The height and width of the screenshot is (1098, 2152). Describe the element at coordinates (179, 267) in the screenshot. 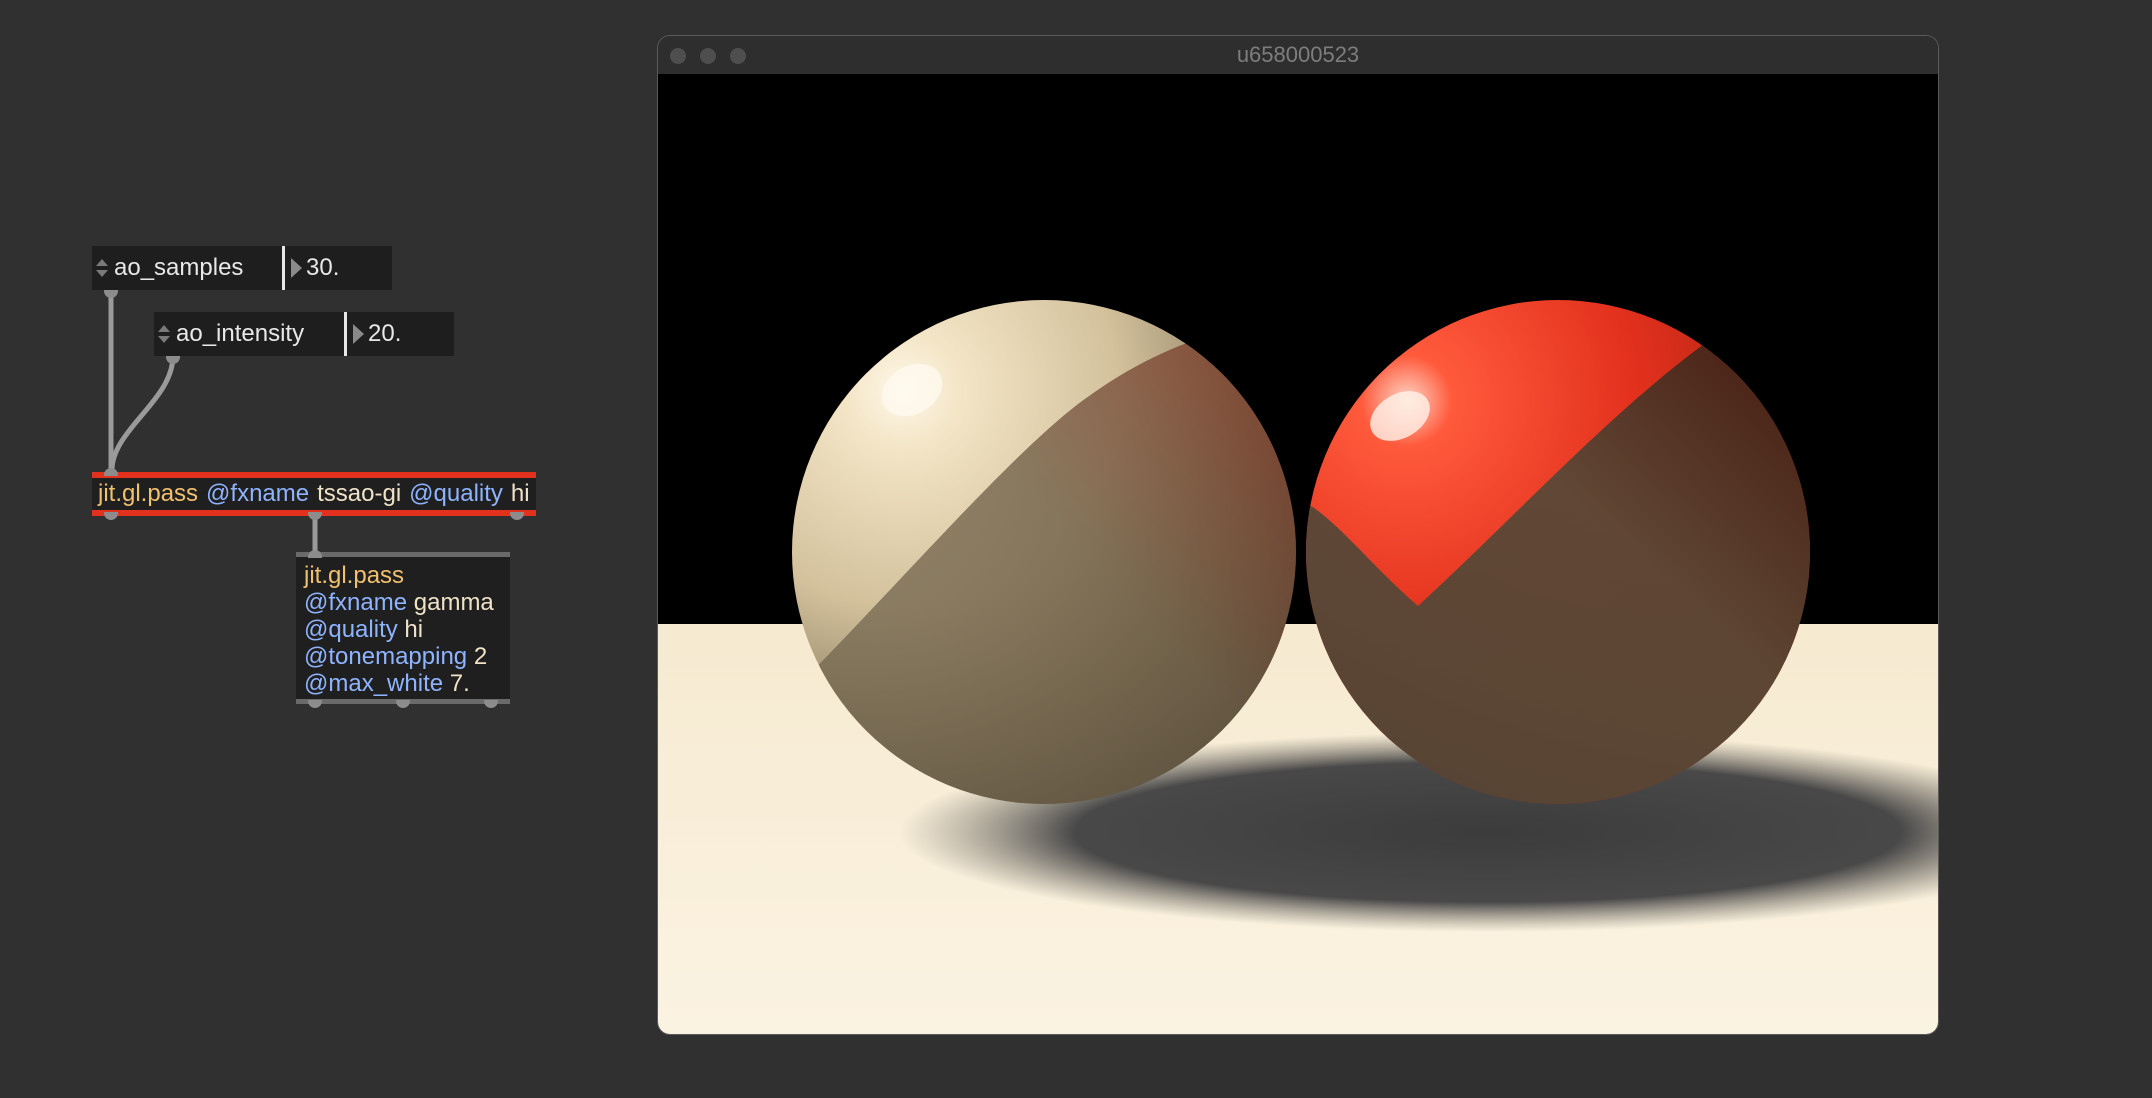

I see `param-name: ao_samples` at that location.